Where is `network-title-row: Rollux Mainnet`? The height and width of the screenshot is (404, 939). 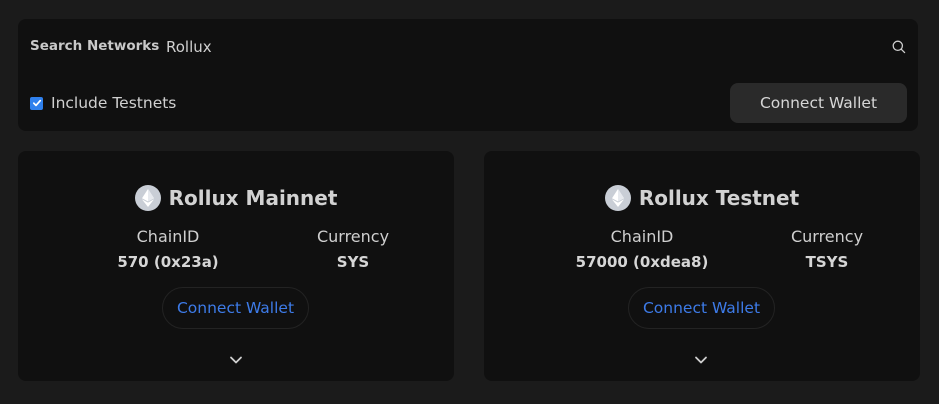 network-title-row: Rollux Mainnet is located at coordinates (236, 198).